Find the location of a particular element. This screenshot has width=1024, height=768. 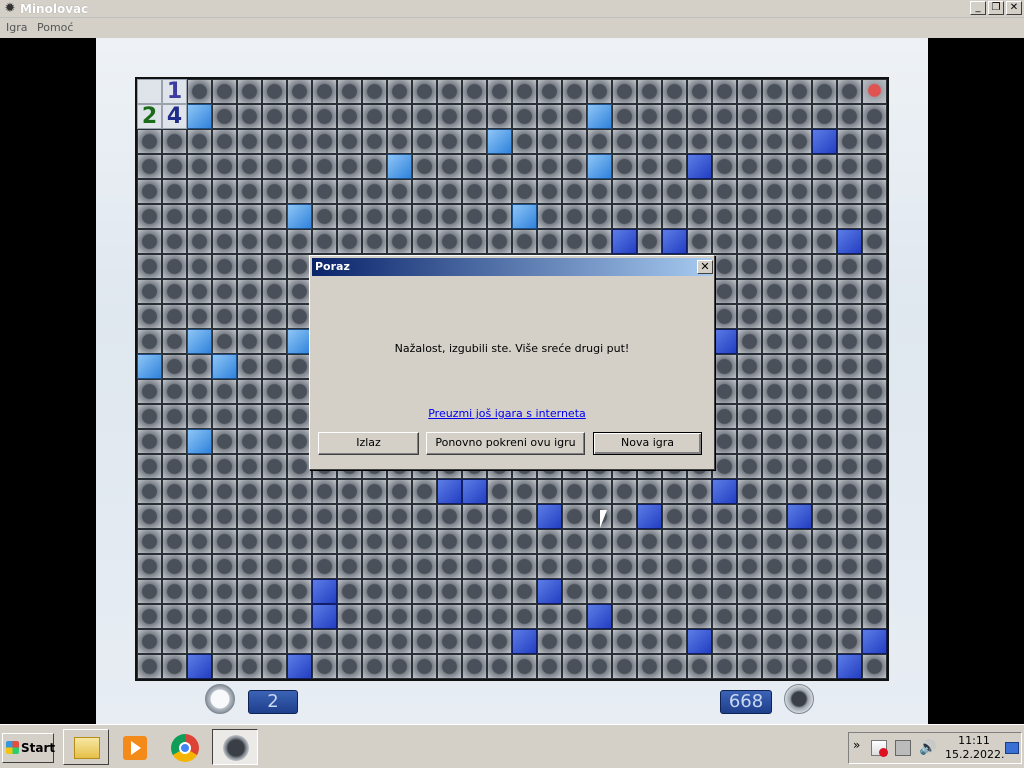

restore-button: ❐ is located at coordinates (996, 8).